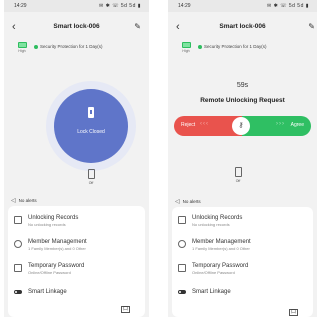  What do you see at coordinates (243, 299) in the screenshot?
I see `menu-item-smart-linkage: Smart Linkage` at bounding box center [243, 299].